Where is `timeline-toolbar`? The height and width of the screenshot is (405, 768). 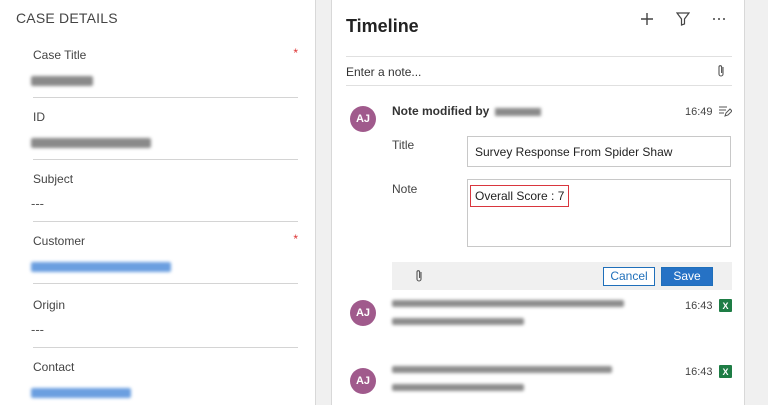 timeline-toolbar is located at coordinates (683, 19).